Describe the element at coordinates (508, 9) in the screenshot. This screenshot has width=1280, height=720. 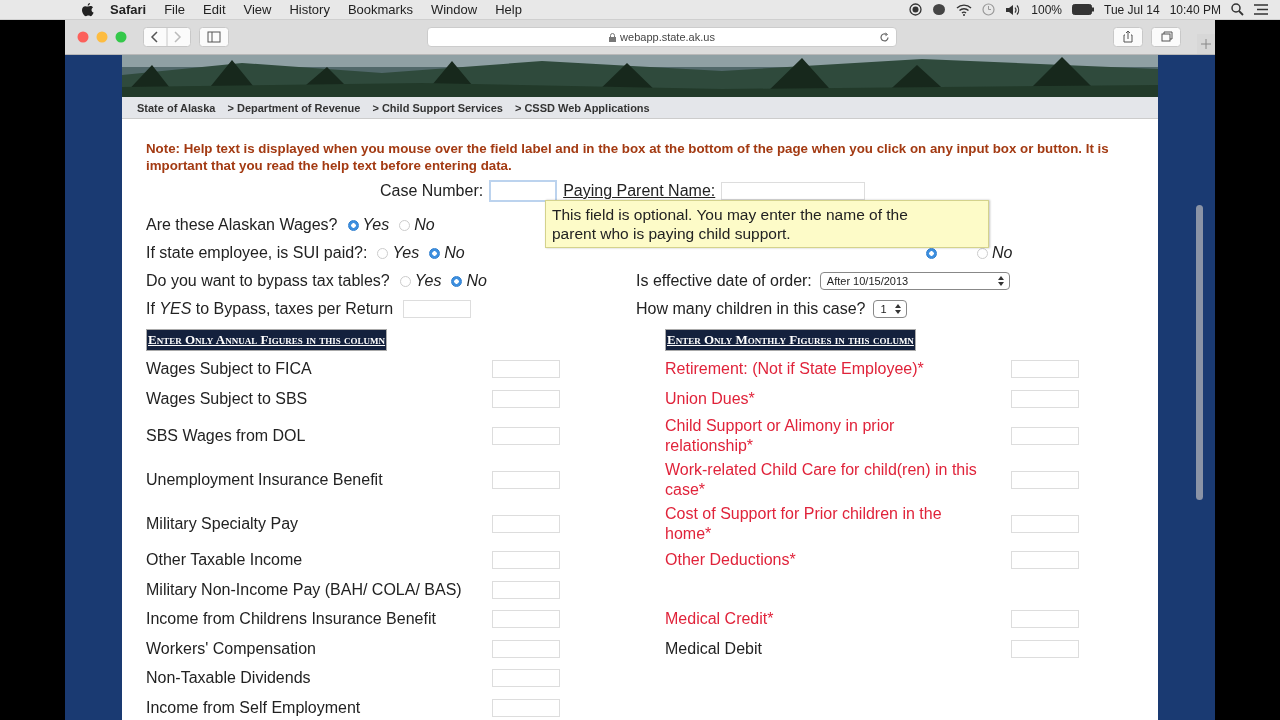
I see `menu-item: Help` at that location.